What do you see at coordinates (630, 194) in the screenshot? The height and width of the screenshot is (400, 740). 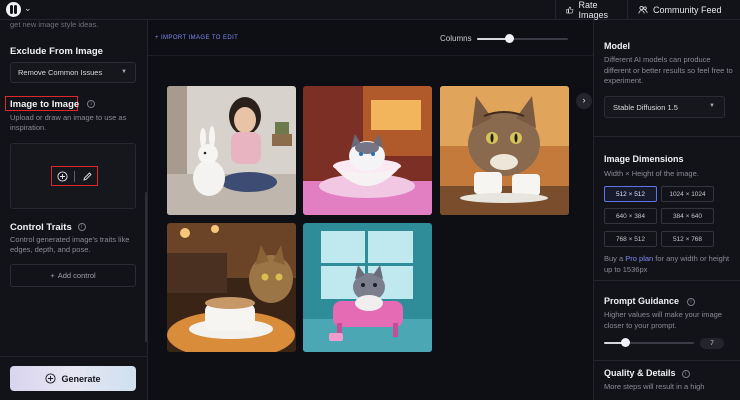 I see `dimension-option: 512 × 512` at bounding box center [630, 194].